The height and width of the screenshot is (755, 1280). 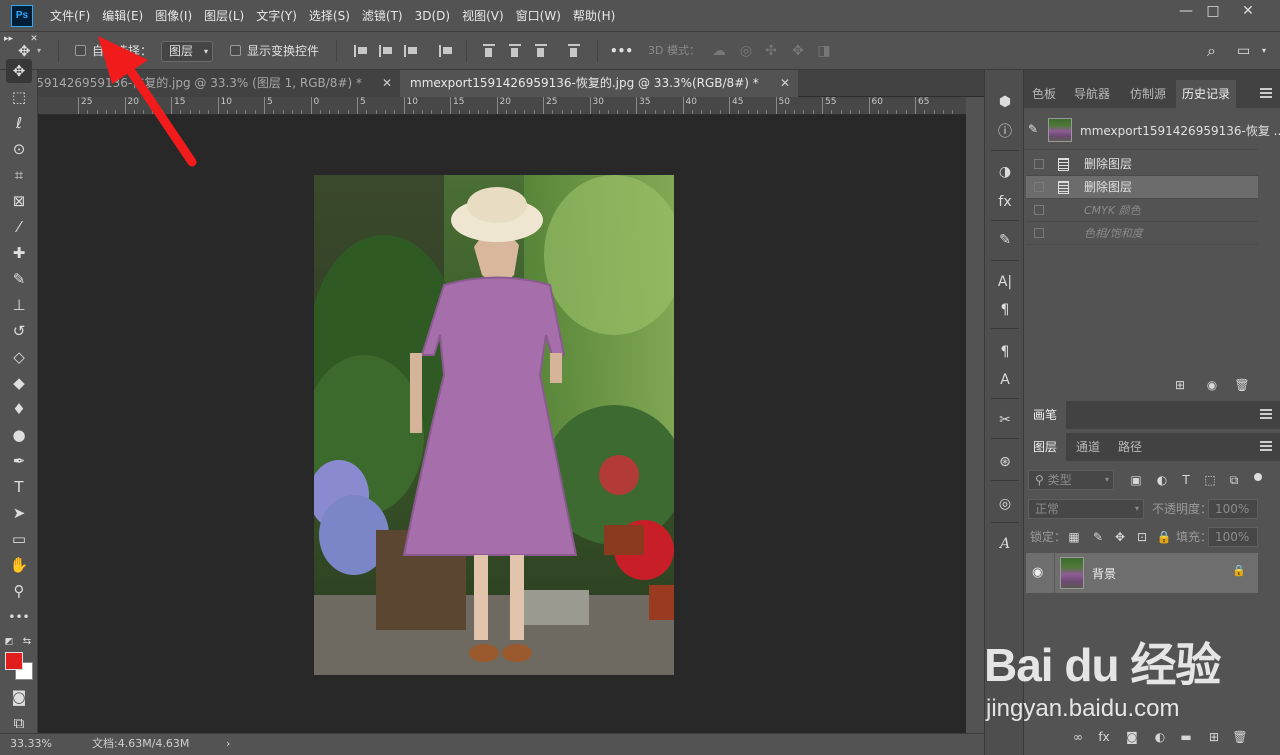 I want to click on red-arrow-icon, so click(x=147, y=101).